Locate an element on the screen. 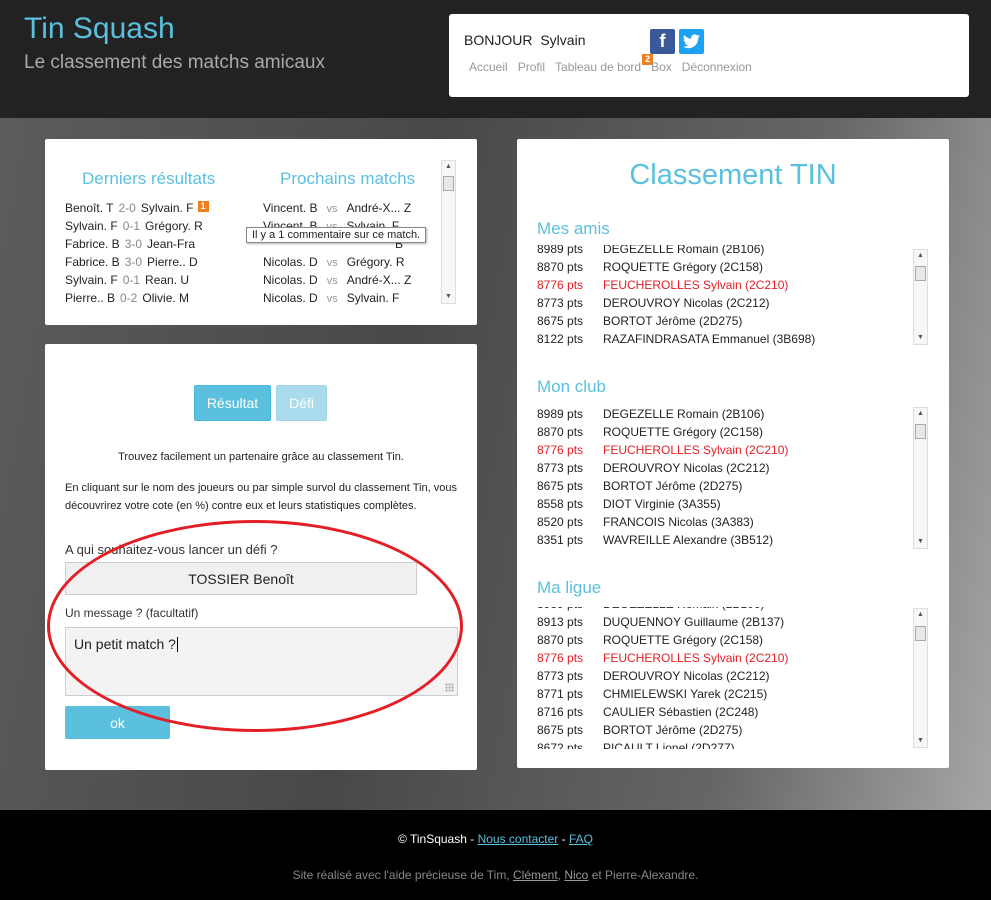 The width and height of the screenshot is (991, 900). upcoming-row: Nicolas. D vs Grégory. R is located at coordinates (333, 264).